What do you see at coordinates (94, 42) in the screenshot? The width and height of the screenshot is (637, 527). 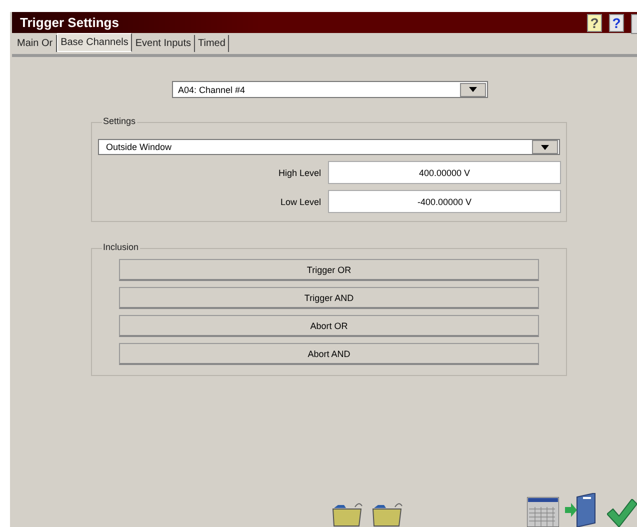 I see `tab: Base Channels` at bounding box center [94, 42].